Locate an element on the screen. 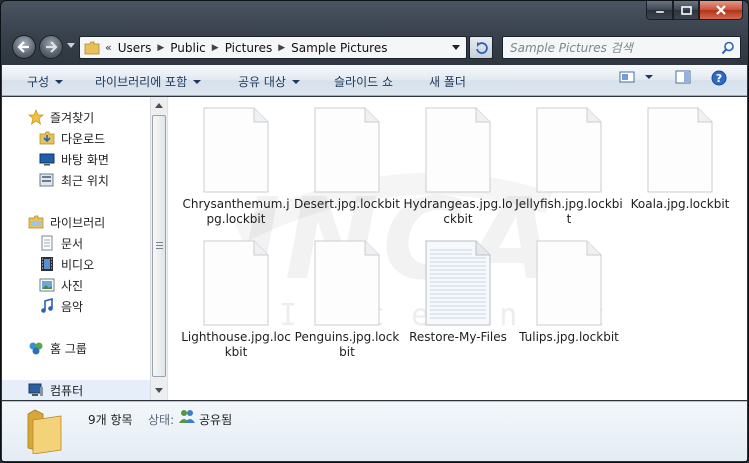 The image size is (749, 463). file-name: Chrysanthemum.jpg.lockbit is located at coordinates (236, 211).